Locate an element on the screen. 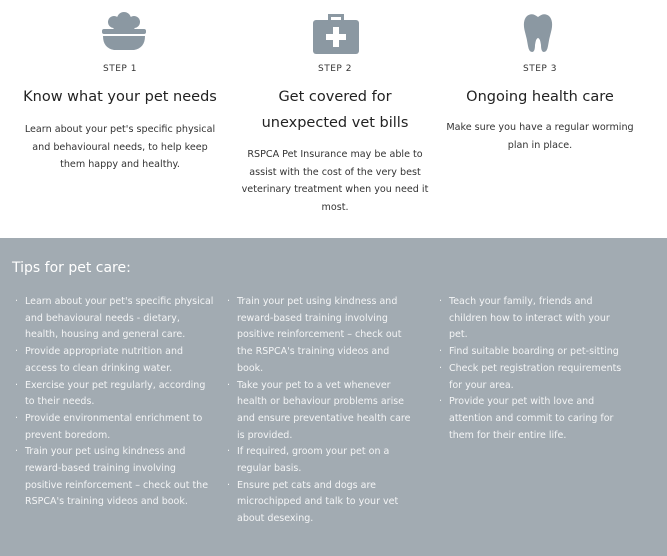 Image resolution: width=667 pixels, height=556 pixels. tip-item: Find suitable boarding or pet-sitting is located at coordinates (534, 352).